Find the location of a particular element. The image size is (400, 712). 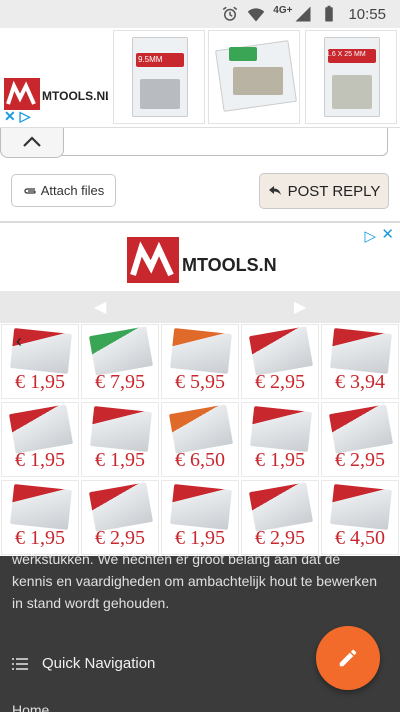

clock: 10:55 is located at coordinates (367, 14).